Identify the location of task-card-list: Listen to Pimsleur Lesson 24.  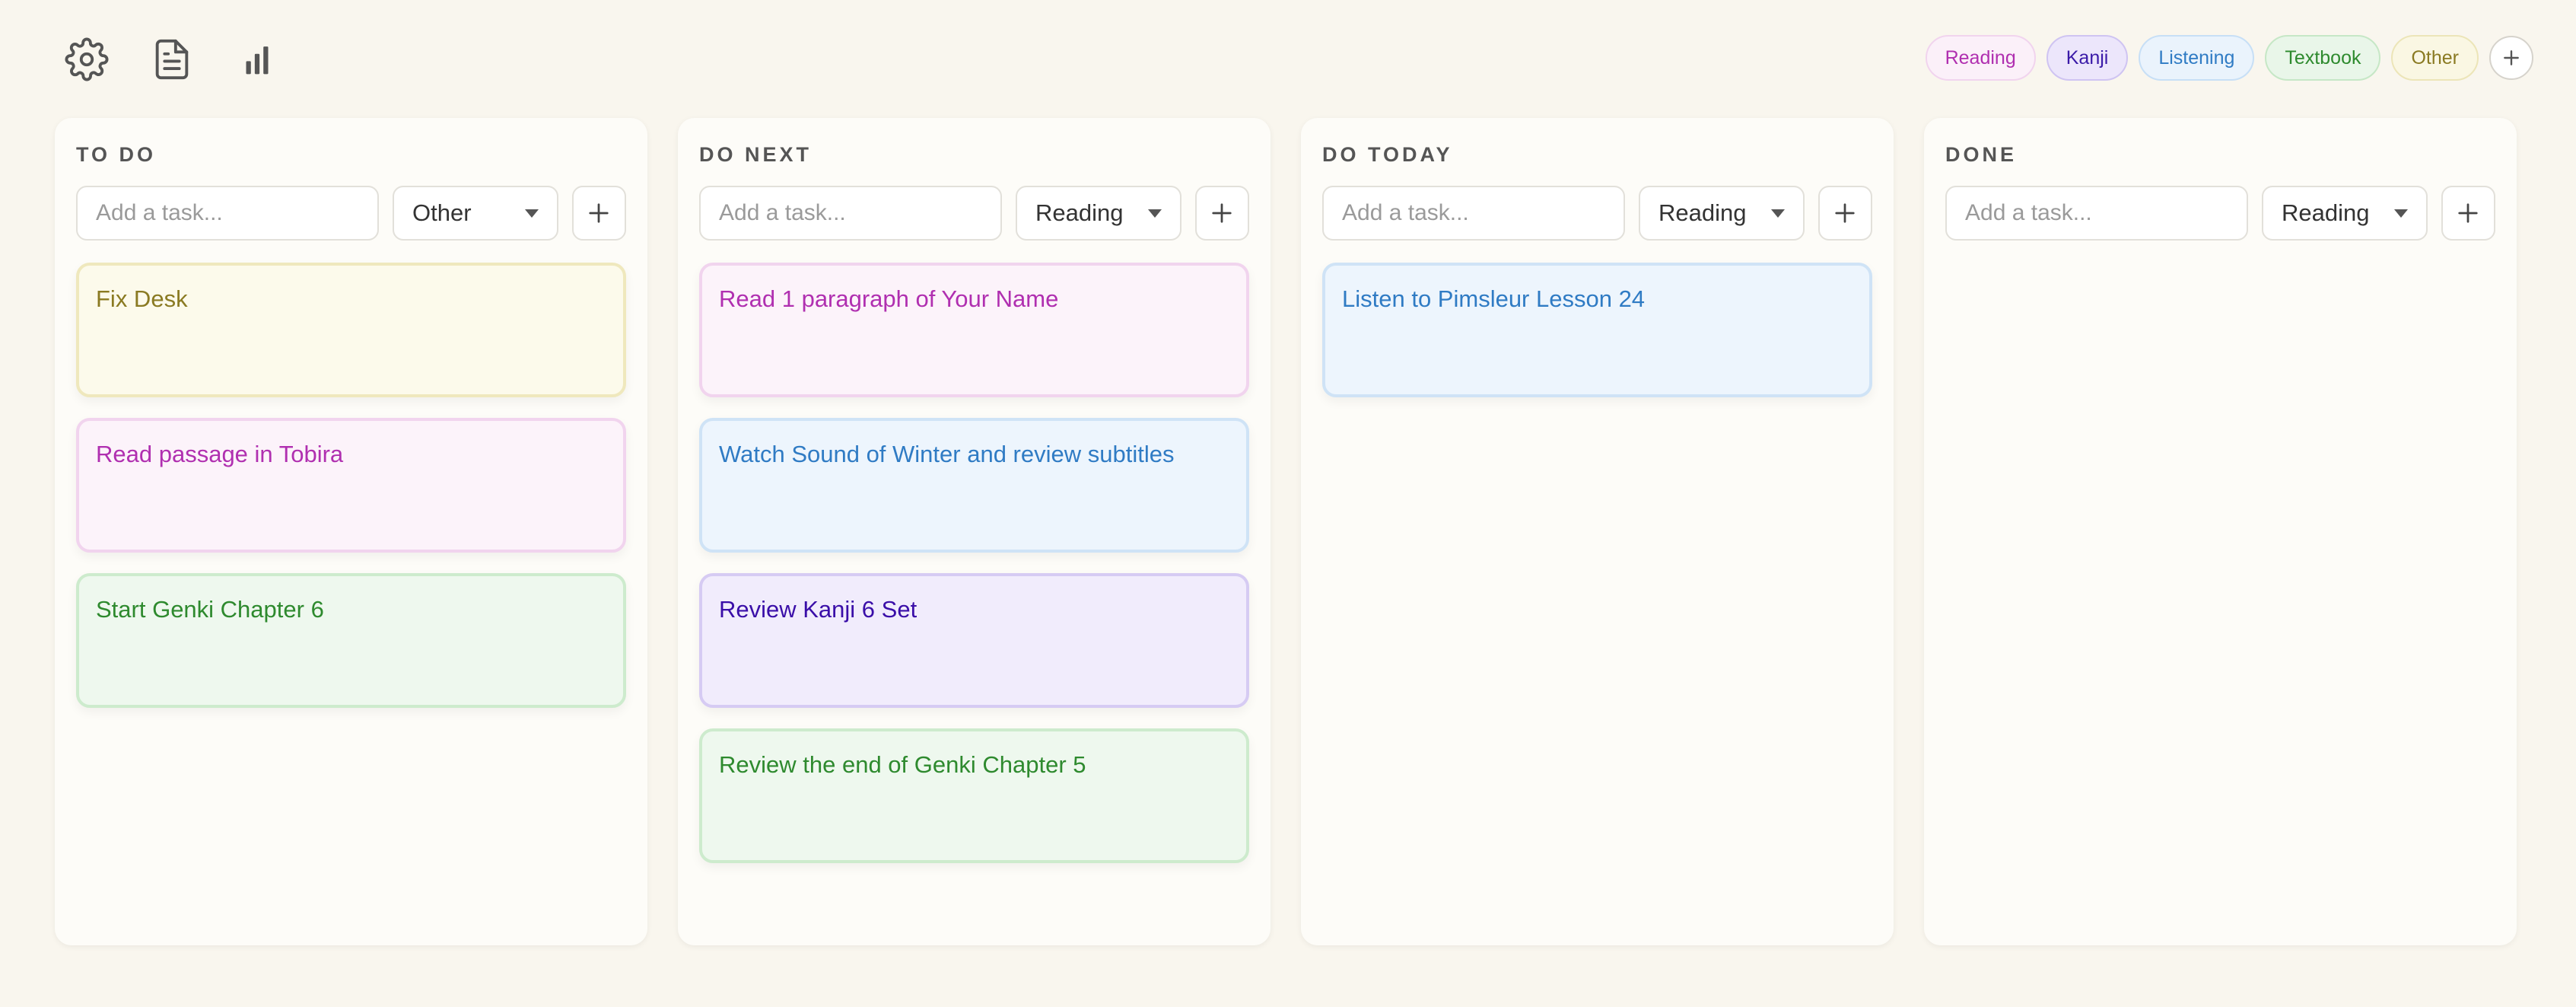
(1597, 330).